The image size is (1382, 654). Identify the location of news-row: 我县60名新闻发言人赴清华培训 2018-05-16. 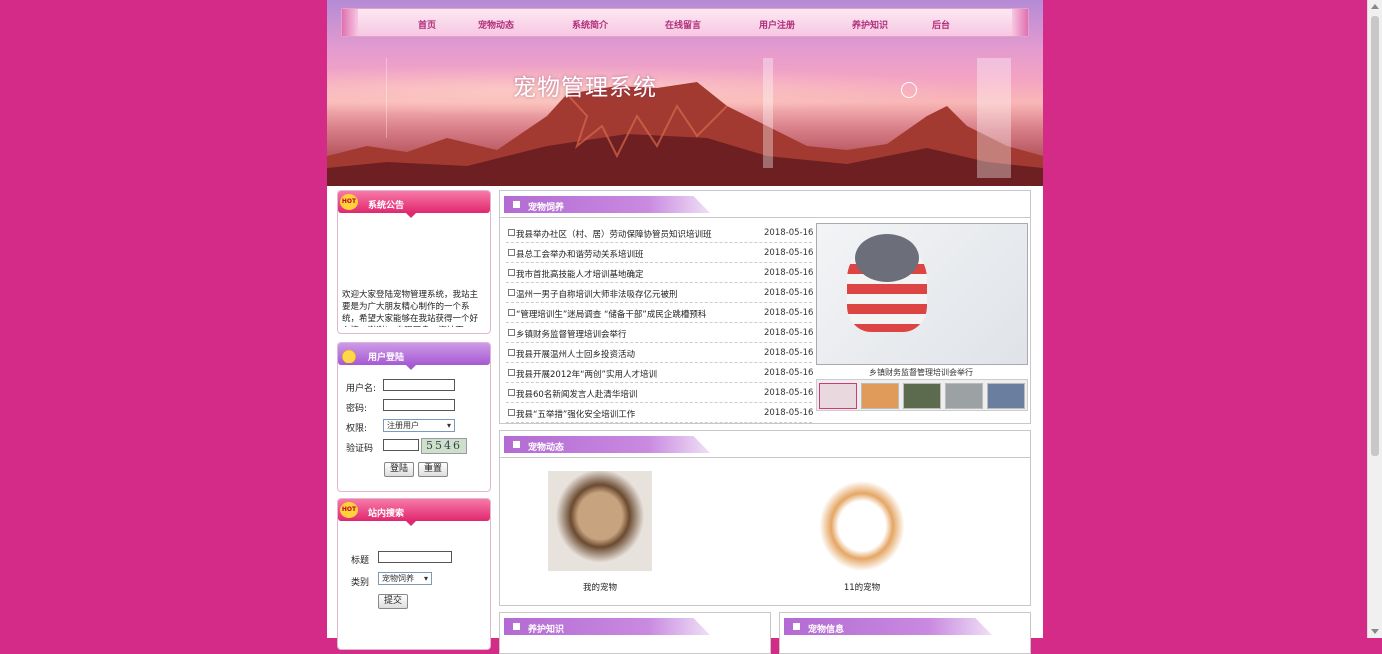
(659, 393).